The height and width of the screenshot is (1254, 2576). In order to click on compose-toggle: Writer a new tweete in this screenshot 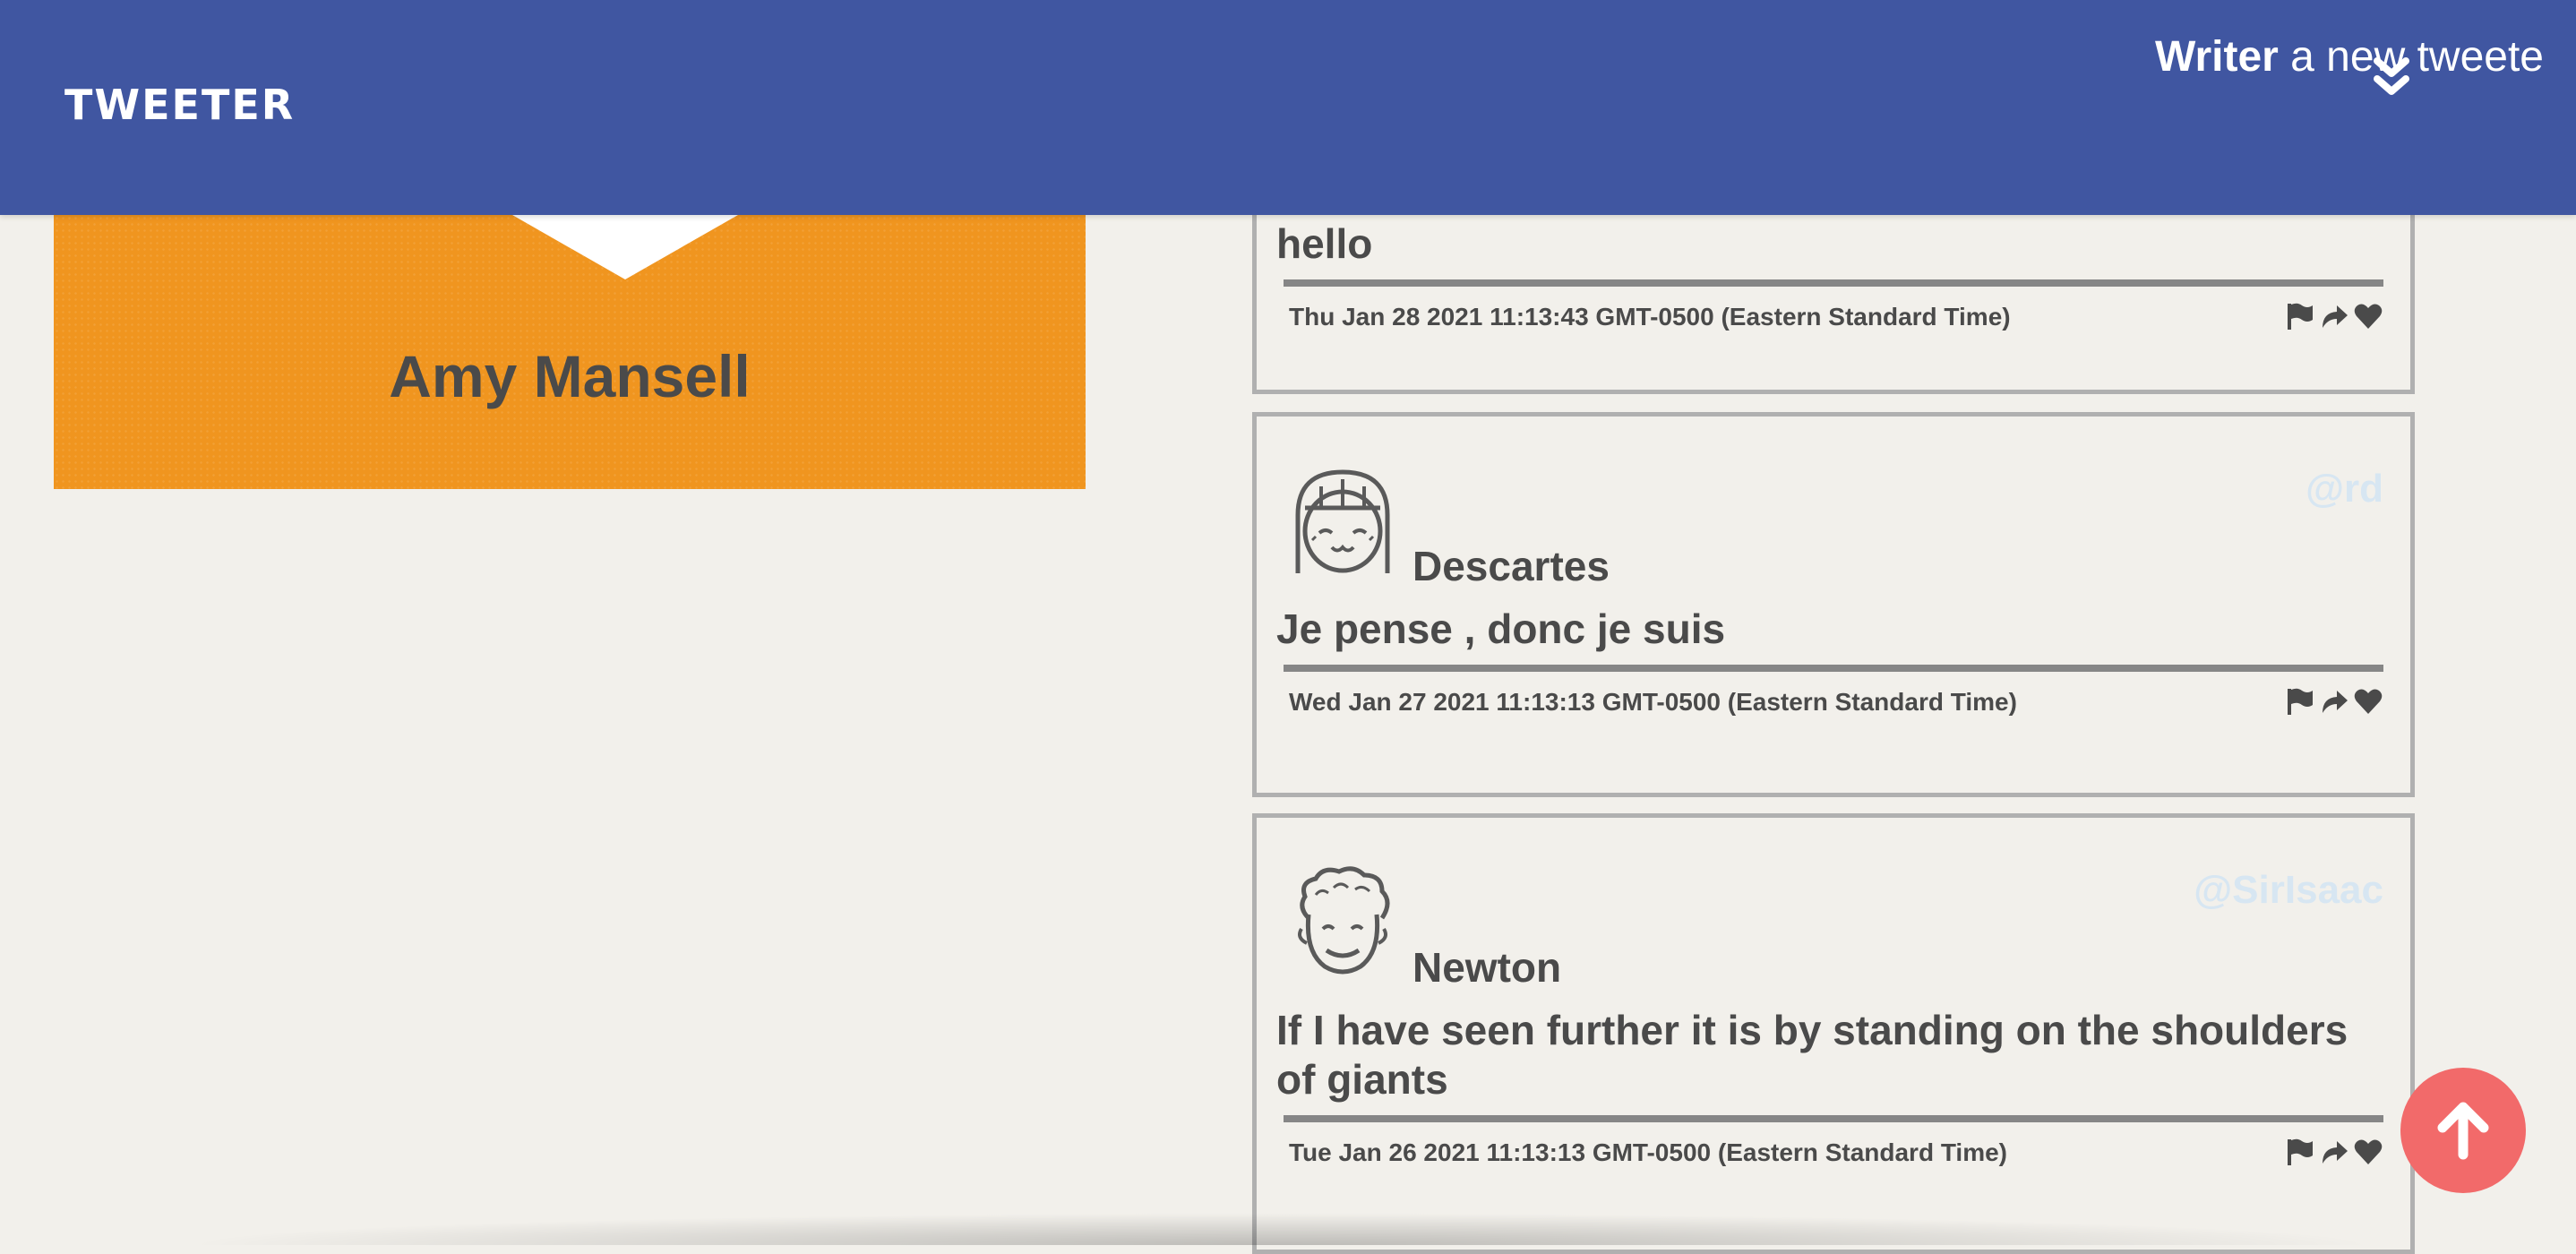, I will do `click(2349, 57)`.